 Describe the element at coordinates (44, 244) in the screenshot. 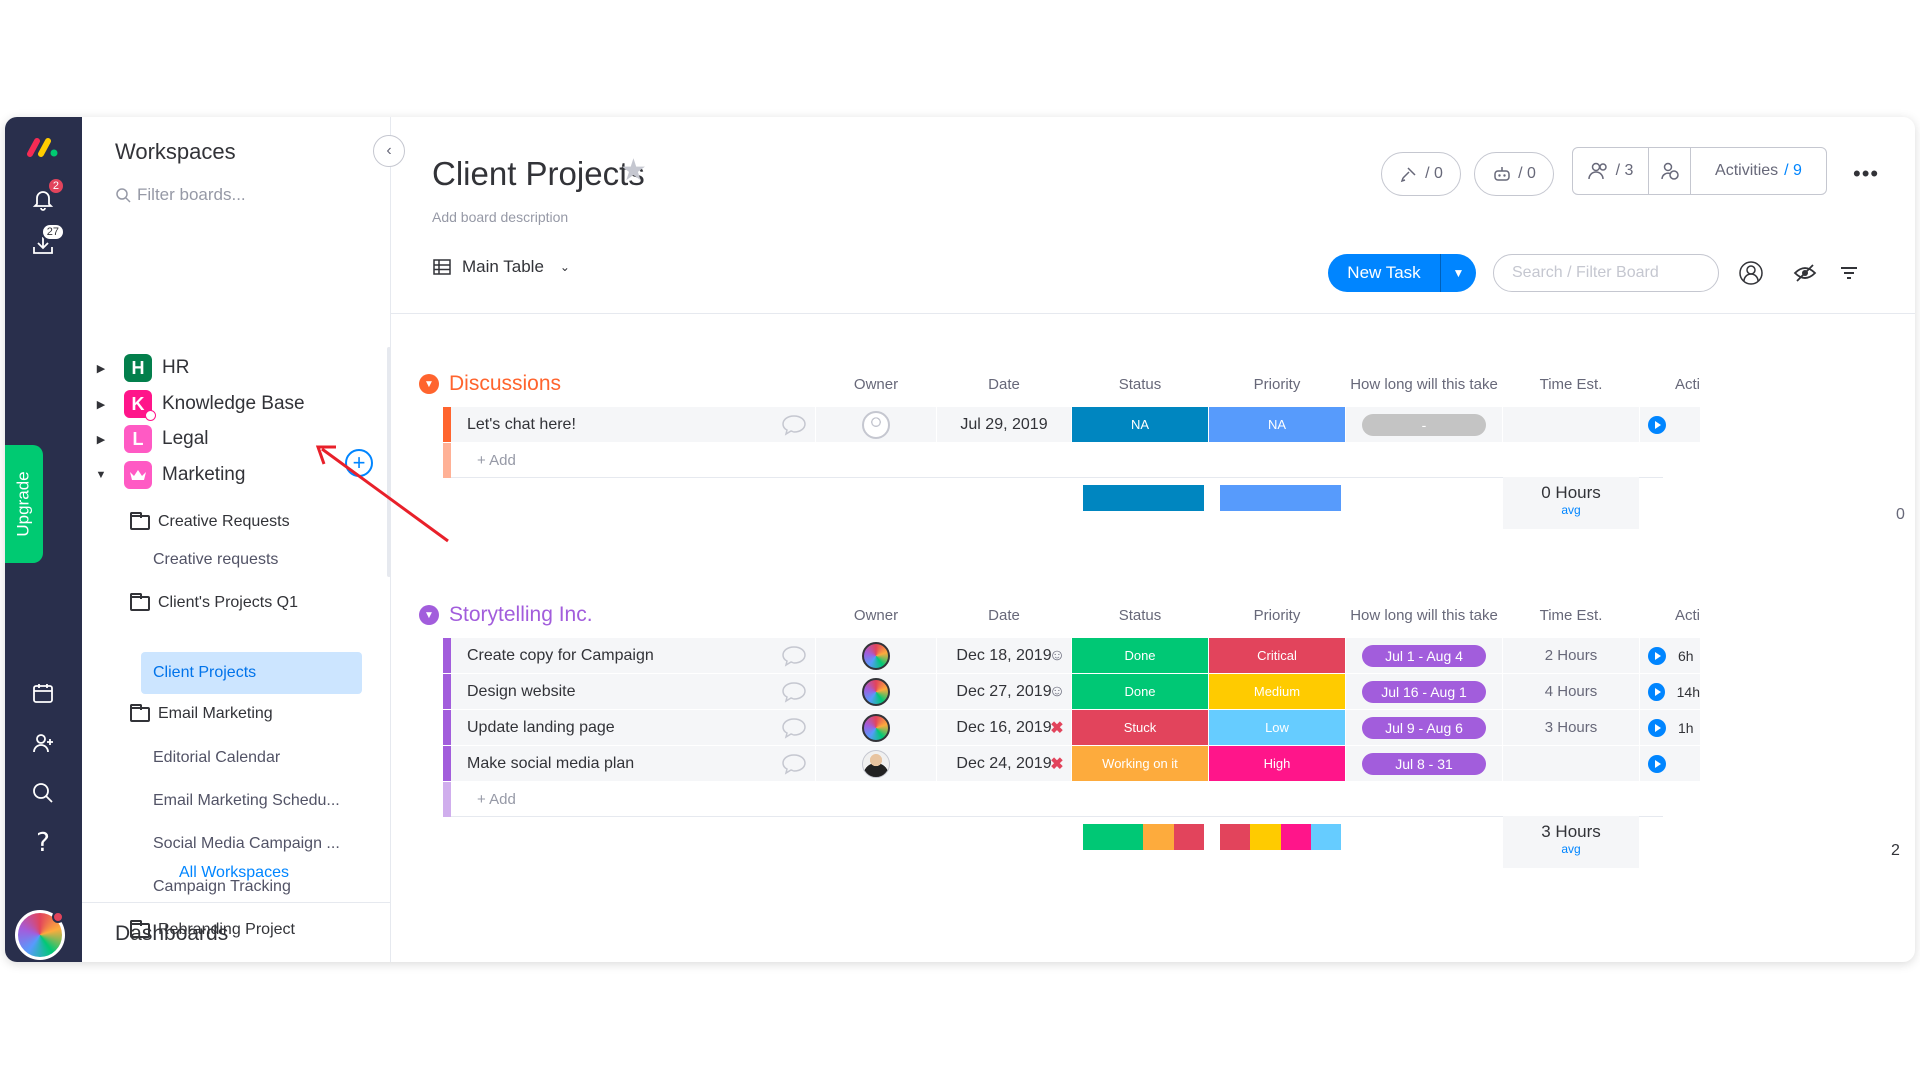

I see `inbox-icon: 27` at that location.